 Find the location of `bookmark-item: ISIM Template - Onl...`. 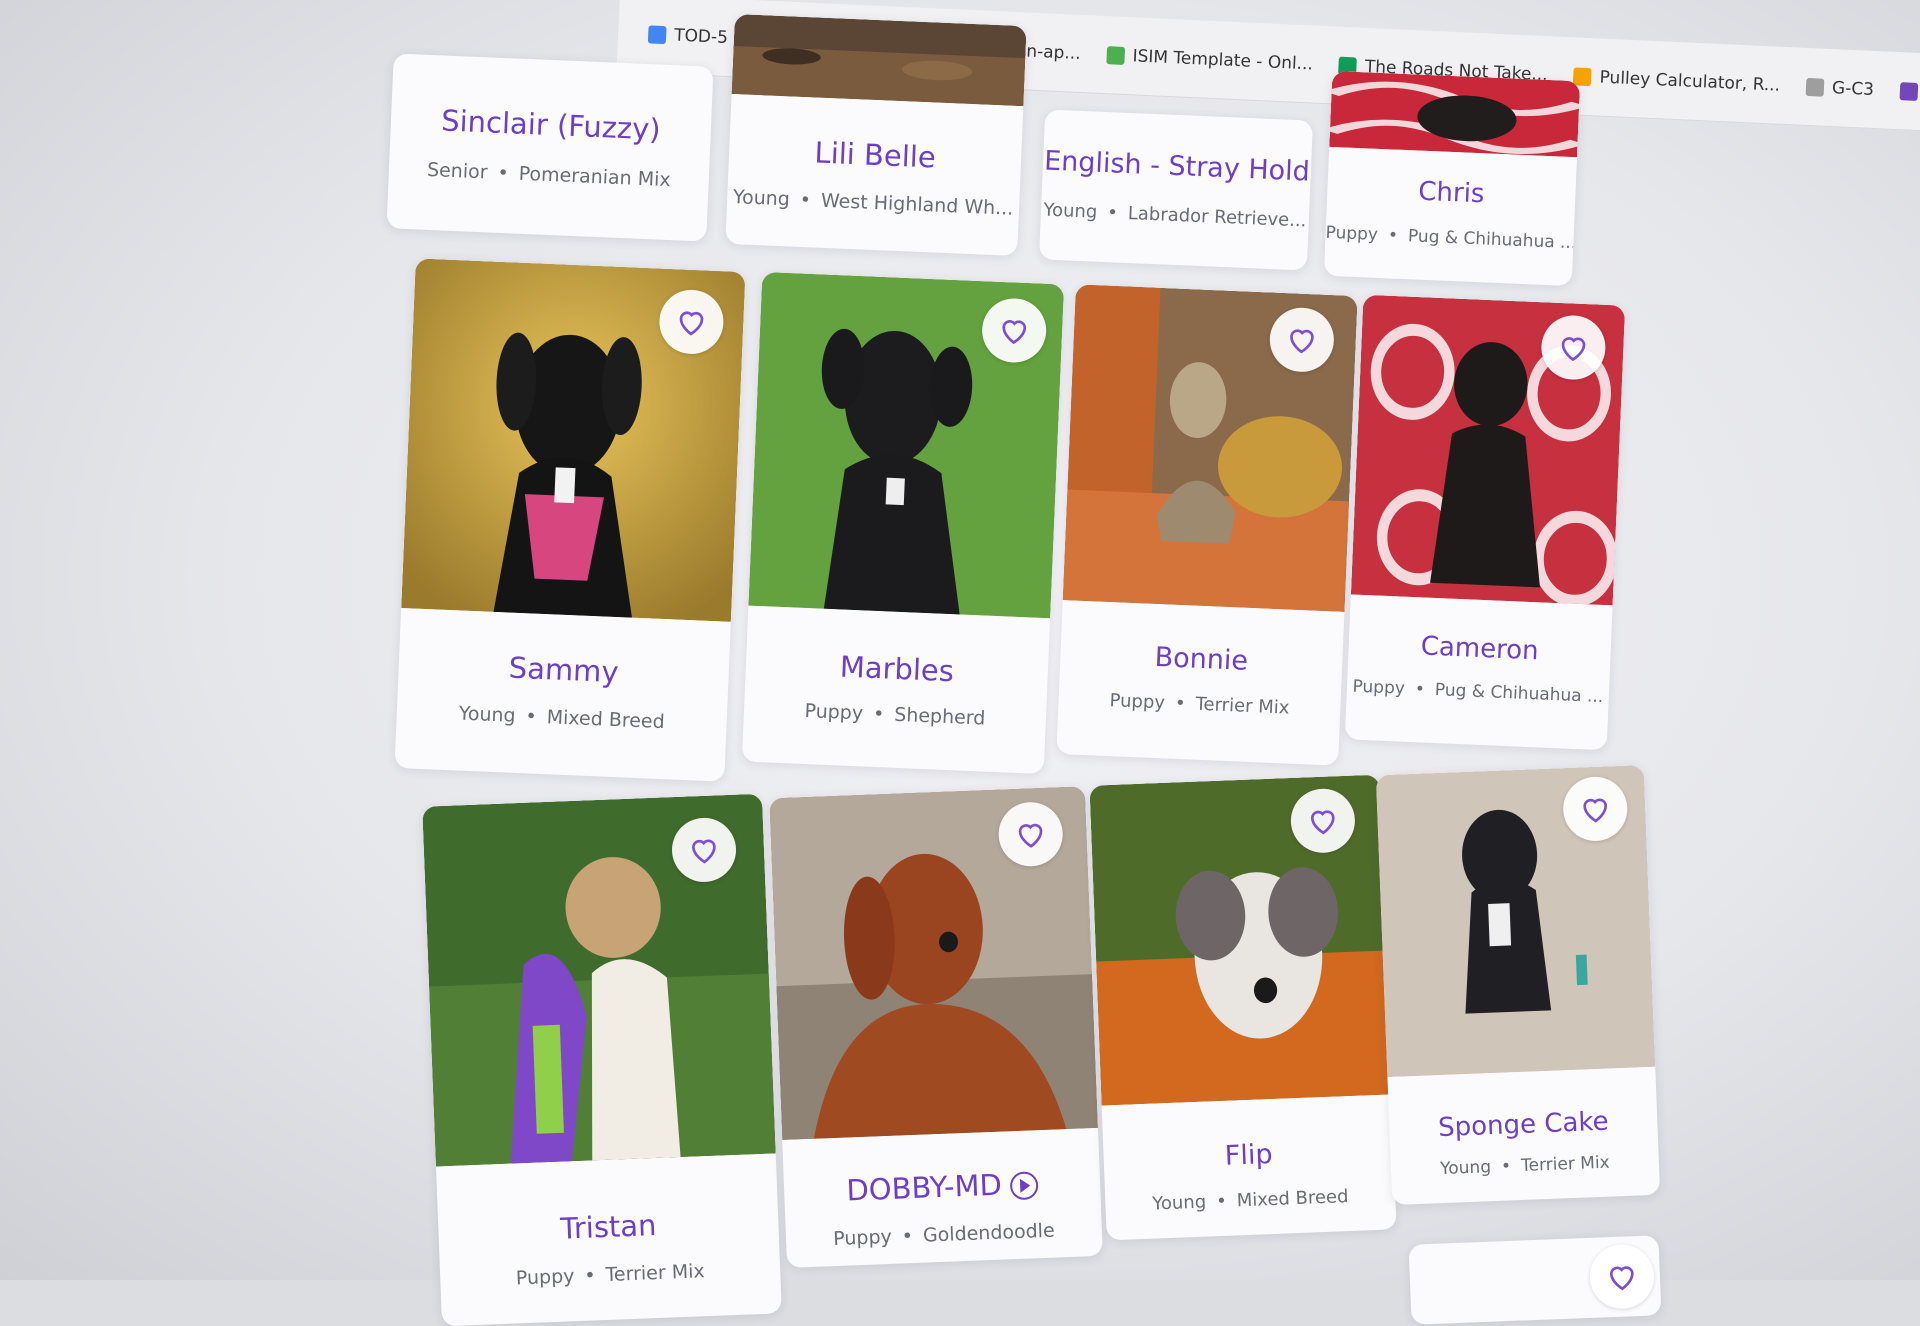

bookmark-item: ISIM Template - Onl... is located at coordinates (1209, 59).